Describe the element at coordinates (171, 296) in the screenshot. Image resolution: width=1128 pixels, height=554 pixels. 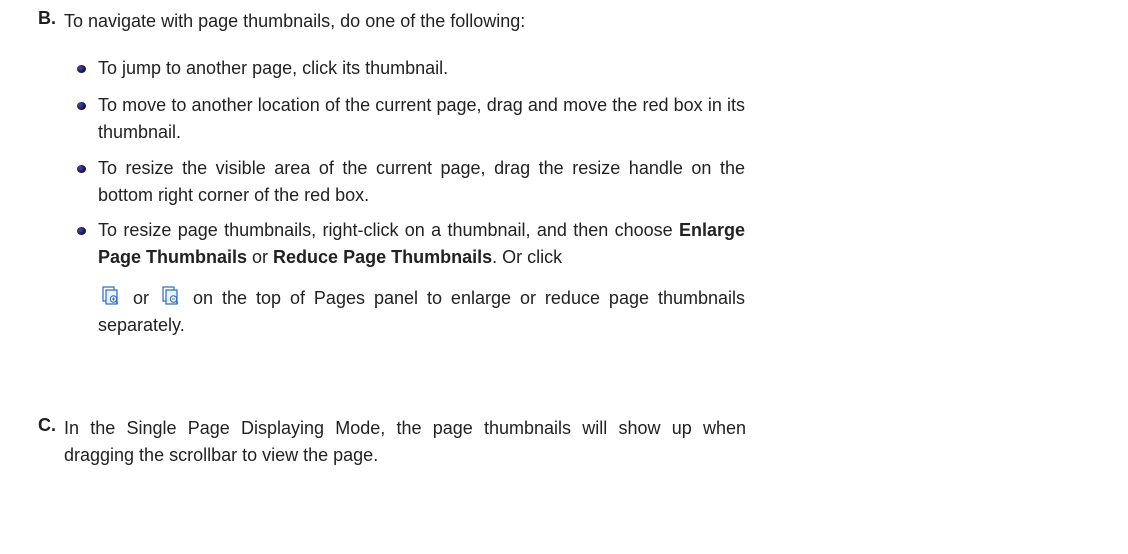
I see `reduce-thumbnails-icon` at that location.